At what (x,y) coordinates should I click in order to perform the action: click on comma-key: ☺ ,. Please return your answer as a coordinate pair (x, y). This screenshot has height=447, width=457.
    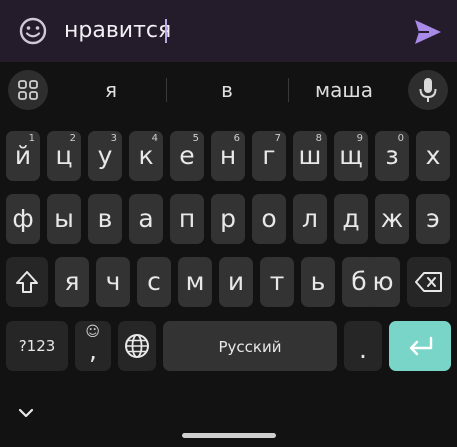
    Looking at the image, I should click on (93, 346).